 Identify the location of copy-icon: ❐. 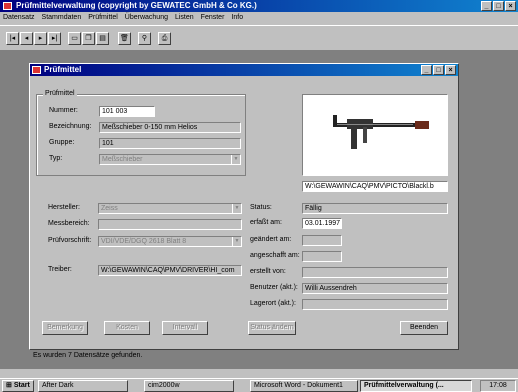
(88, 38).